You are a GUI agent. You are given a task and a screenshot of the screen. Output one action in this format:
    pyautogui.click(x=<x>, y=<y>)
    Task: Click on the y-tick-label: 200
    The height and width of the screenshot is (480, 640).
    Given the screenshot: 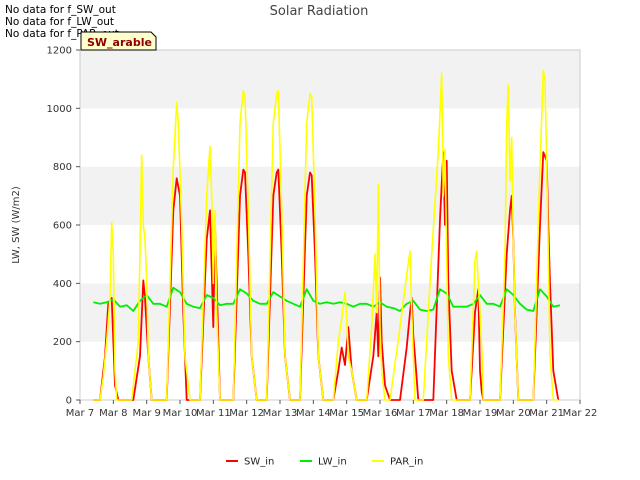 What is the action you would take?
    pyautogui.click(x=62, y=342)
    